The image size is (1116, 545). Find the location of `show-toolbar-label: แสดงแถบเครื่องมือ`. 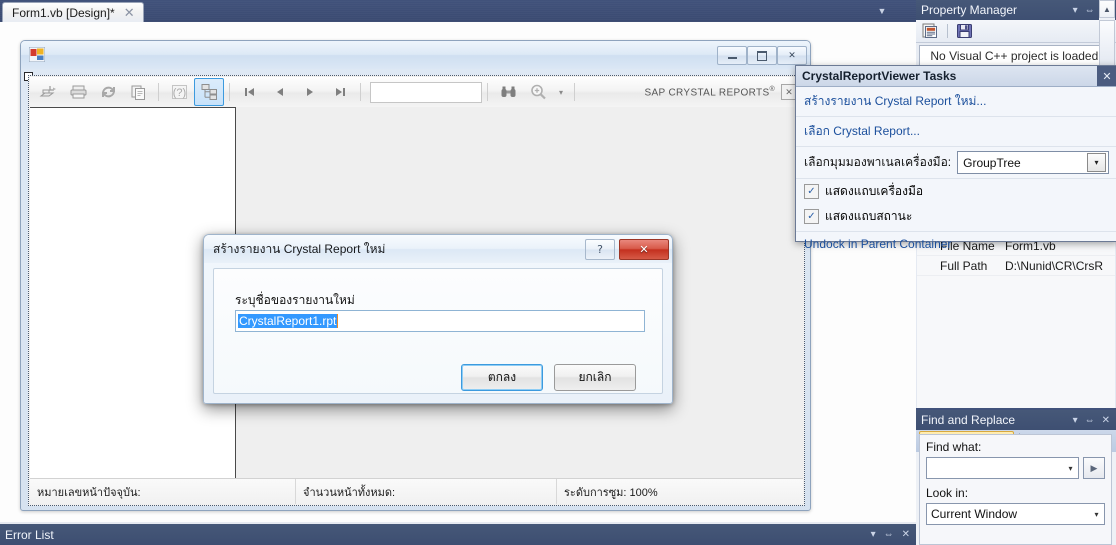

show-toolbar-label: แสดงแถบเครื่องมือ is located at coordinates (874, 191).